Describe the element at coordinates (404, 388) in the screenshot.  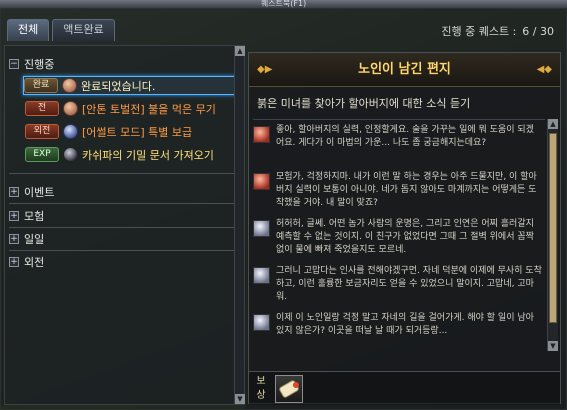
I see `reward-bar: 보상` at that location.